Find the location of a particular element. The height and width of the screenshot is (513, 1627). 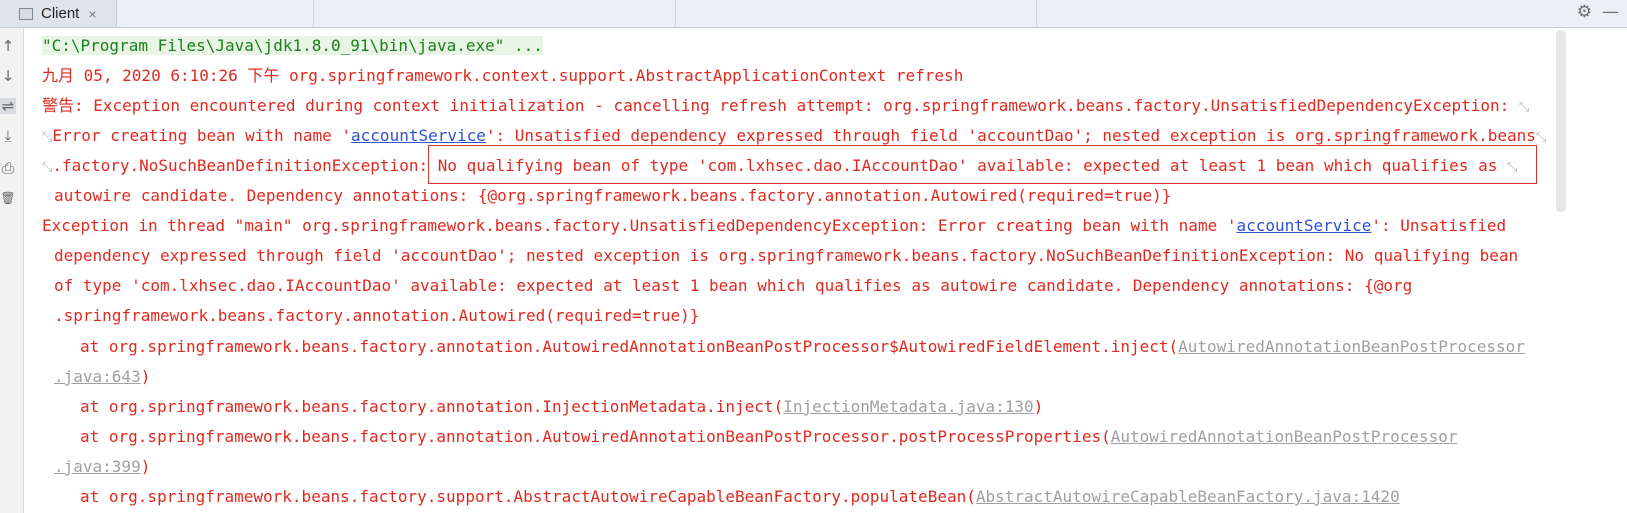

source-link: .java:399 is located at coordinates (97, 466).